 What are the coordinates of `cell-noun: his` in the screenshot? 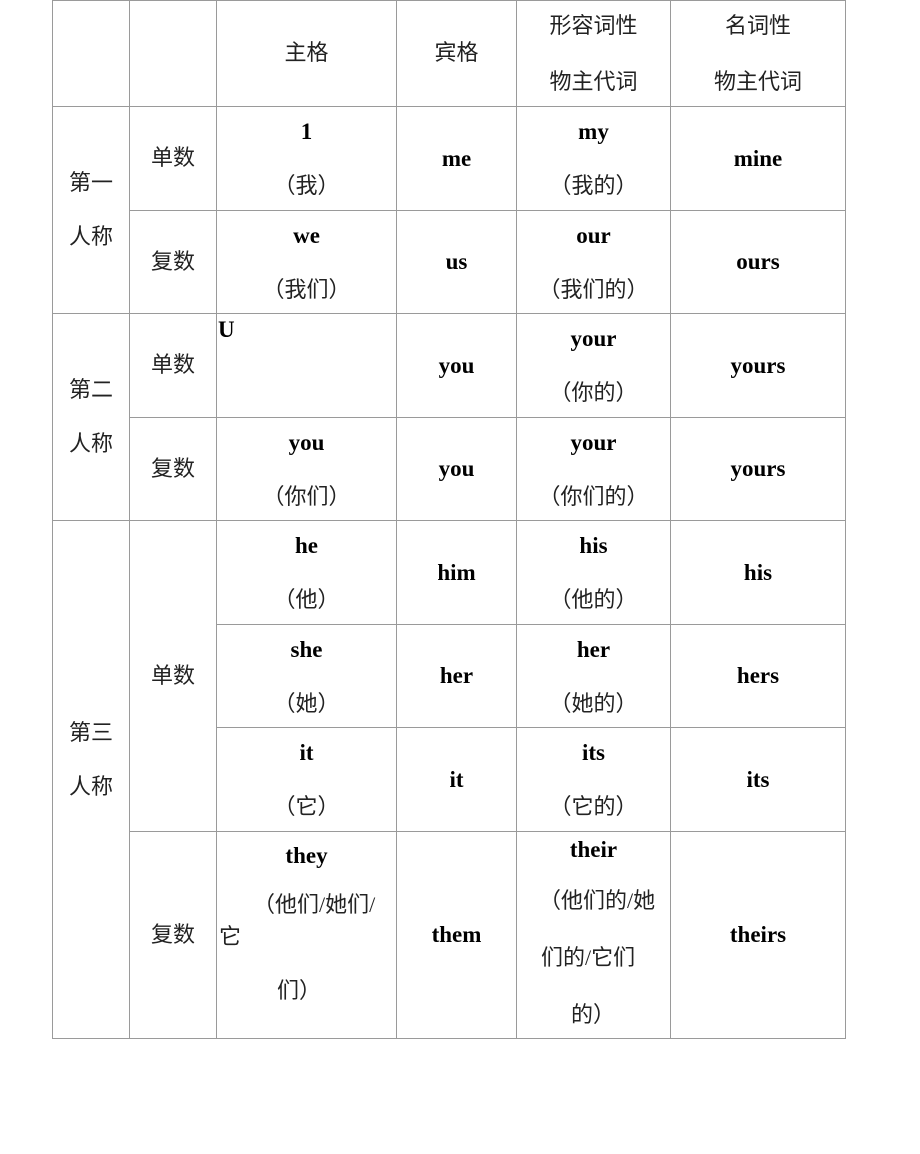 It's located at (758, 572).